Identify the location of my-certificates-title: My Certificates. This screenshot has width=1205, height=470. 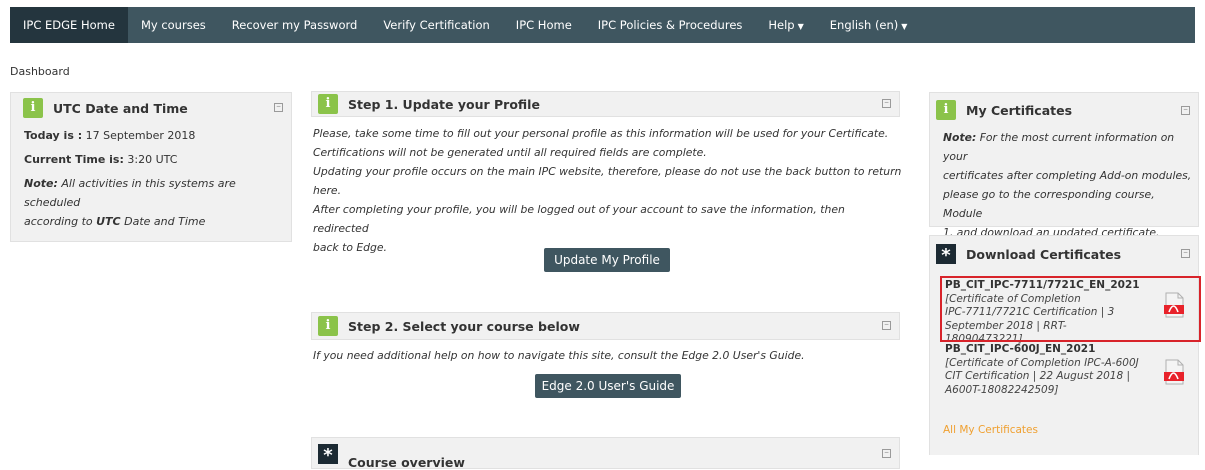
(1019, 110).